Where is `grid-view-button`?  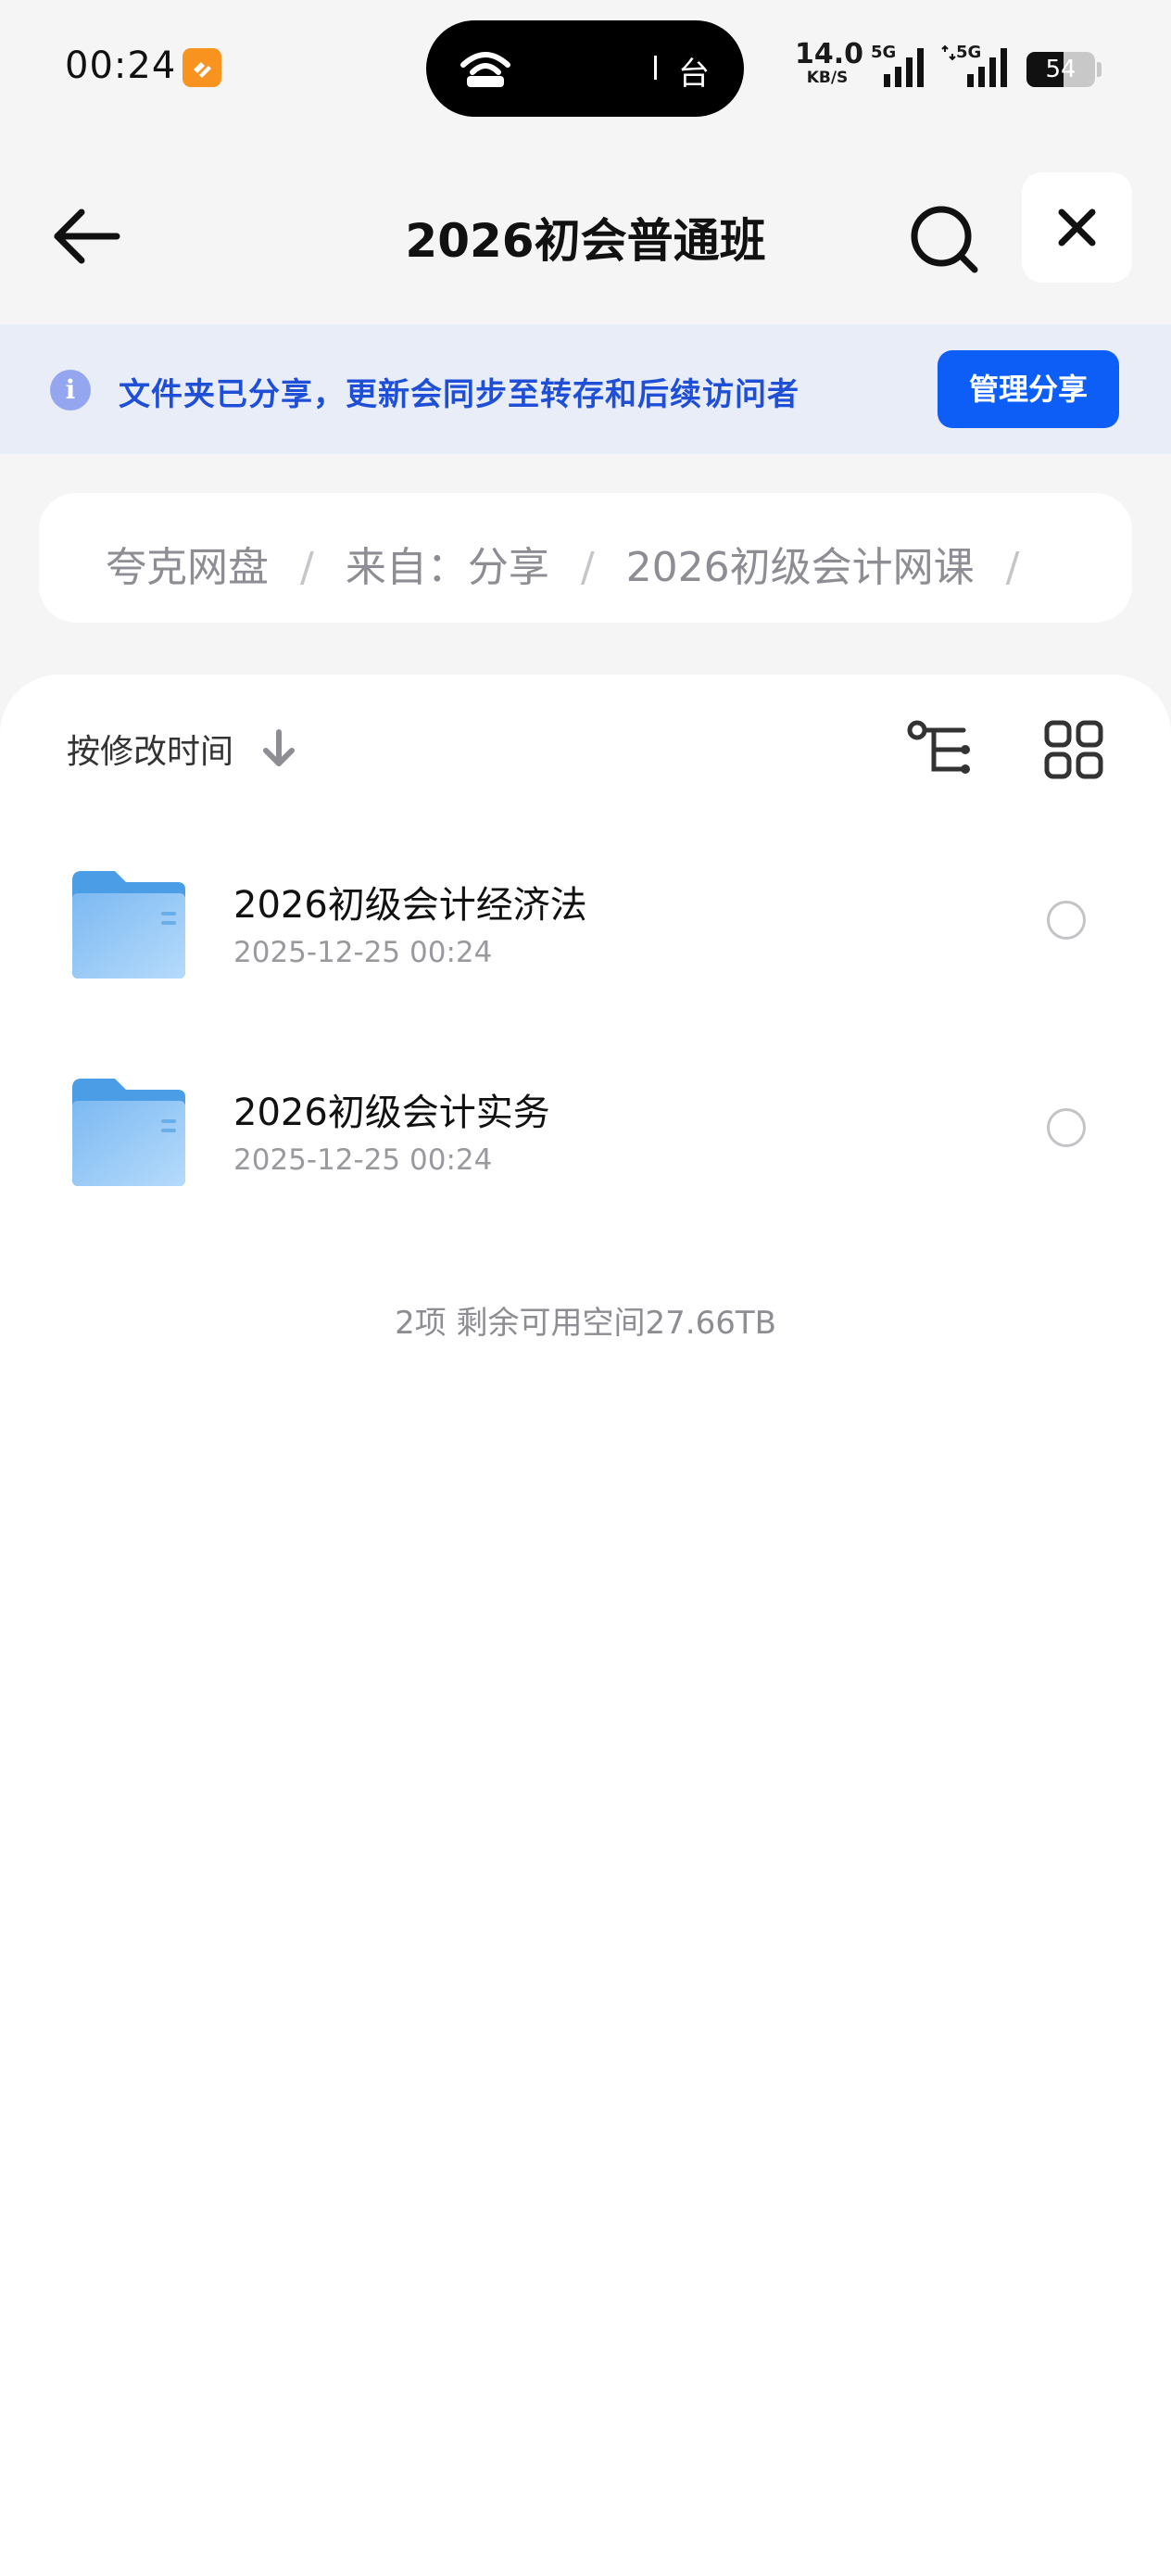
grid-view-button is located at coordinates (1074, 750).